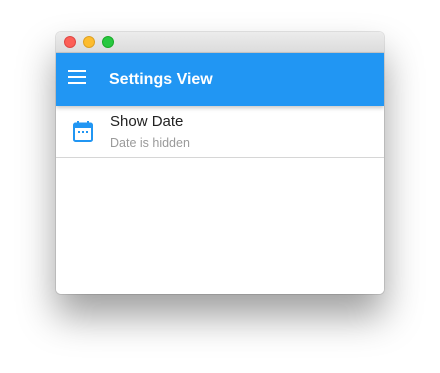  What do you see at coordinates (220, 132) in the screenshot?
I see `setting-item-show-date: Show Date Date is hidden` at bounding box center [220, 132].